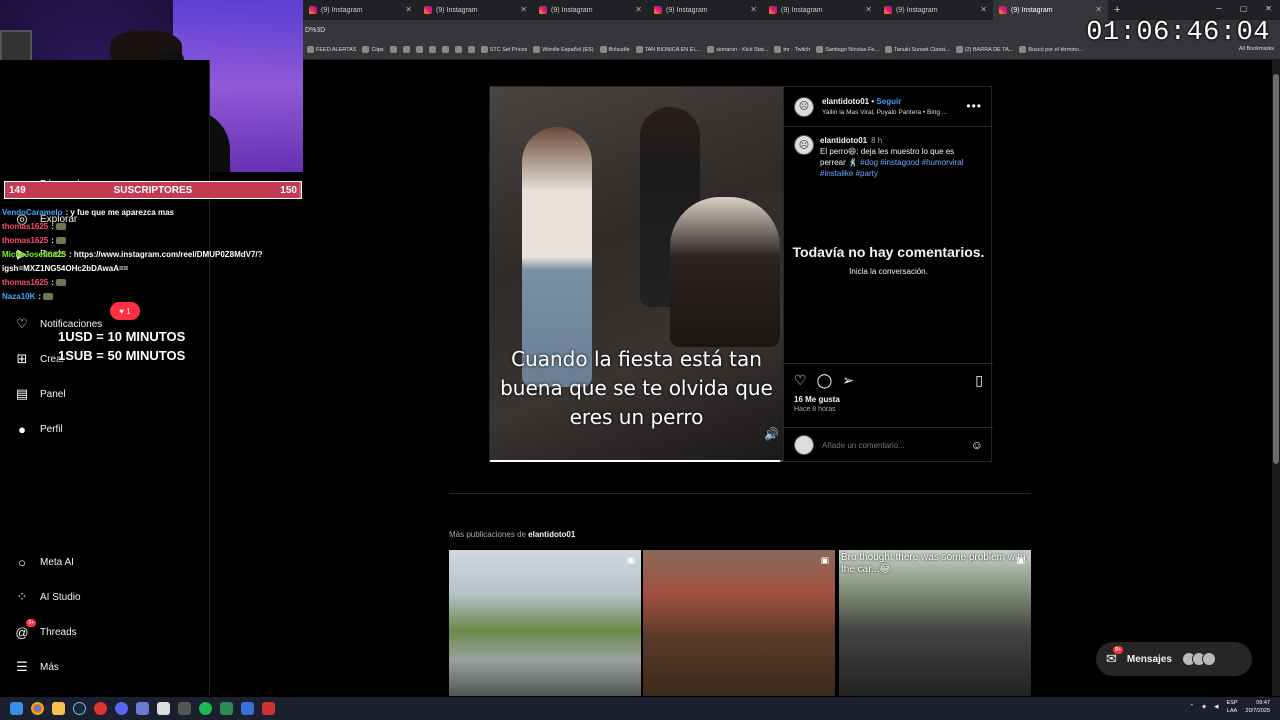  Describe the element at coordinates (1117, 10) in the screenshot. I see `new-tab-button: +` at that location.